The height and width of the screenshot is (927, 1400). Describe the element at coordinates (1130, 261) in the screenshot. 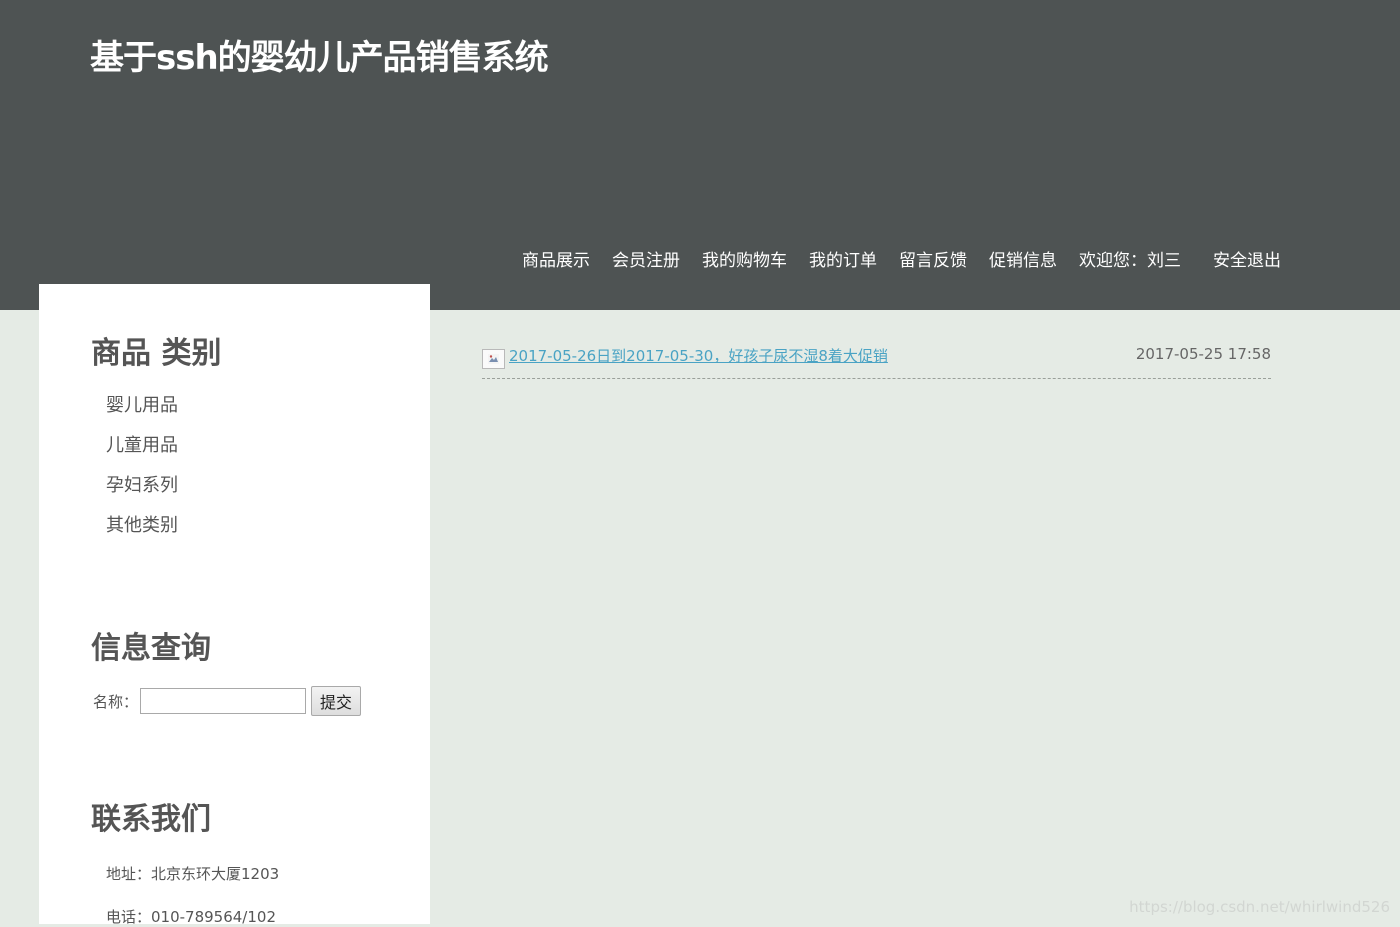

I see `welcome-text: 欢迎您：刘三` at that location.